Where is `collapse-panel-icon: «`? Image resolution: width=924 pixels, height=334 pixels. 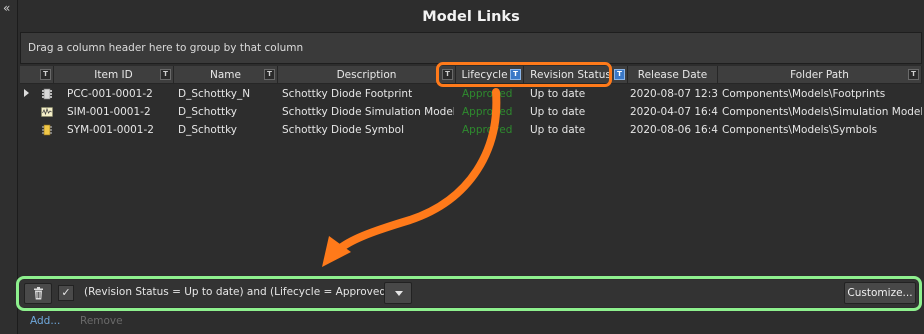 collapse-panel-icon: « is located at coordinates (9, 8).